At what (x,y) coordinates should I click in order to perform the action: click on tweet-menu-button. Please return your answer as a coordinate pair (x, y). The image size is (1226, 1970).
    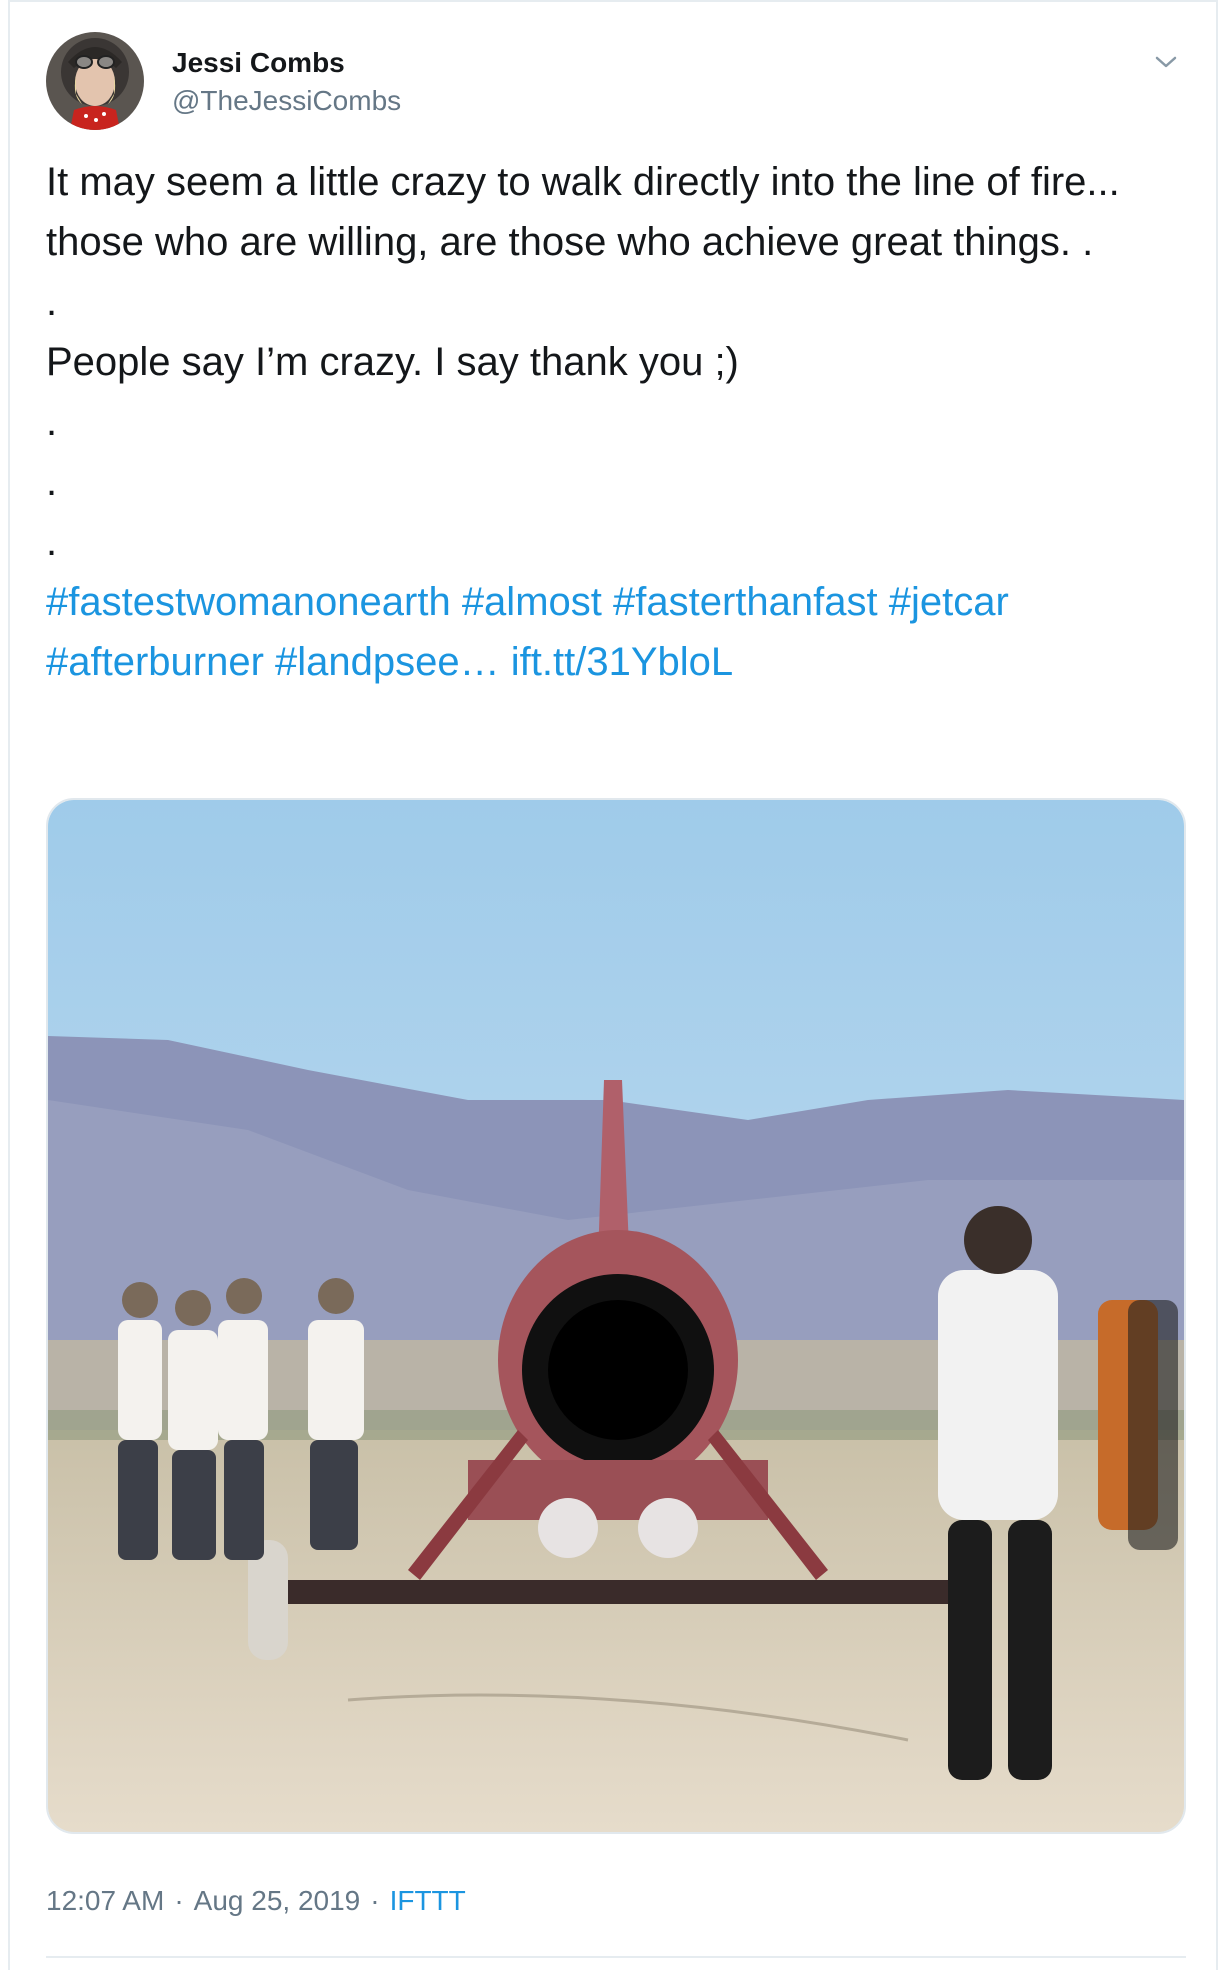
    Looking at the image, I should click on (1166, 62).